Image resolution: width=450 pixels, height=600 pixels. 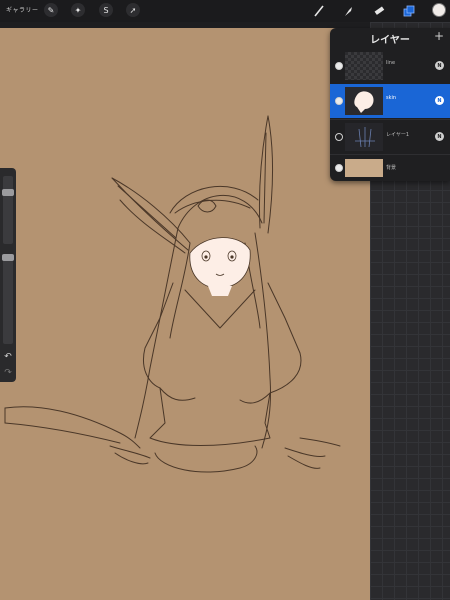 What do you see at coordinates (348, 11) in the screenshot?
I see `smudge-icon` at bounding box center [348, 11].